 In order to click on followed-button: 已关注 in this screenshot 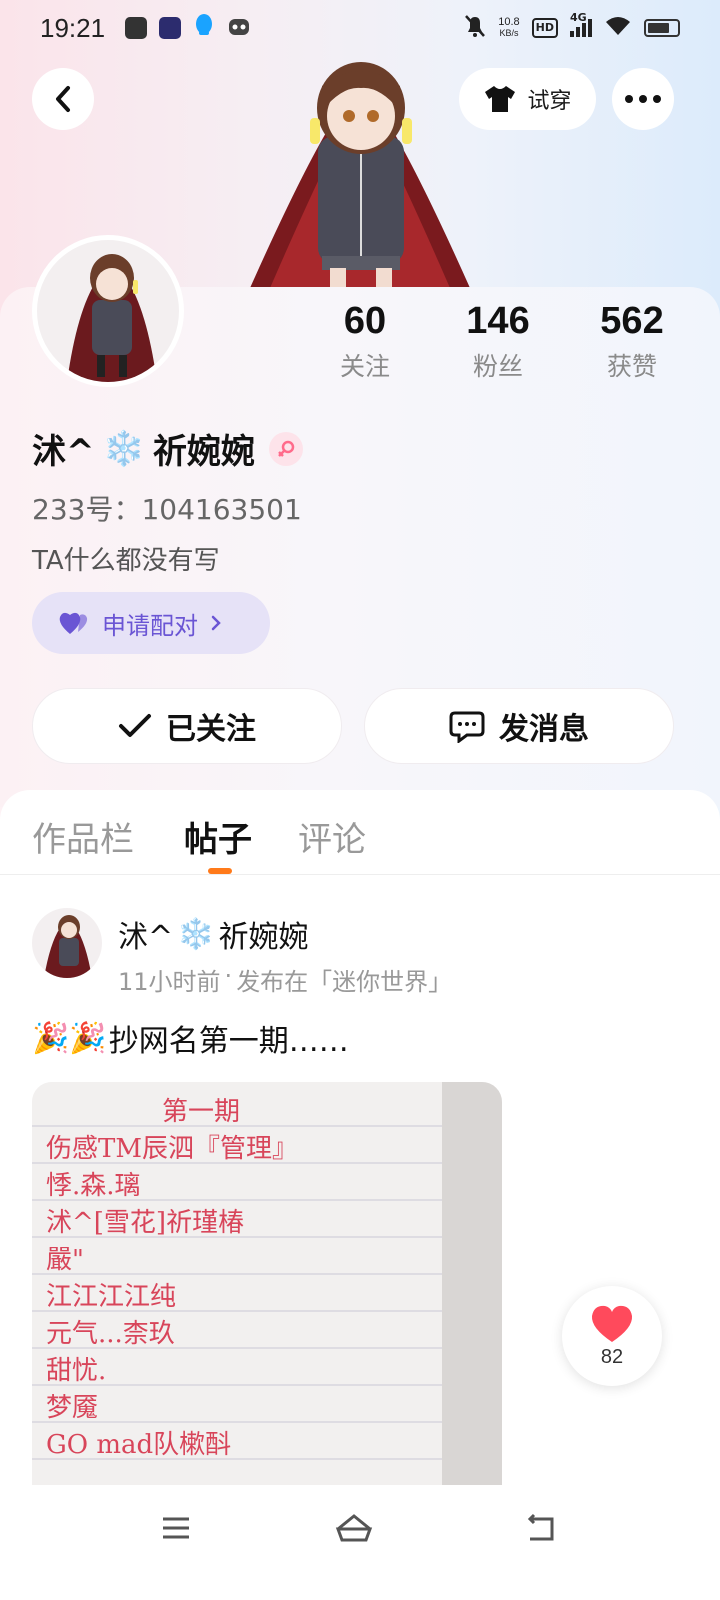, I will do `click(187, 726)`.